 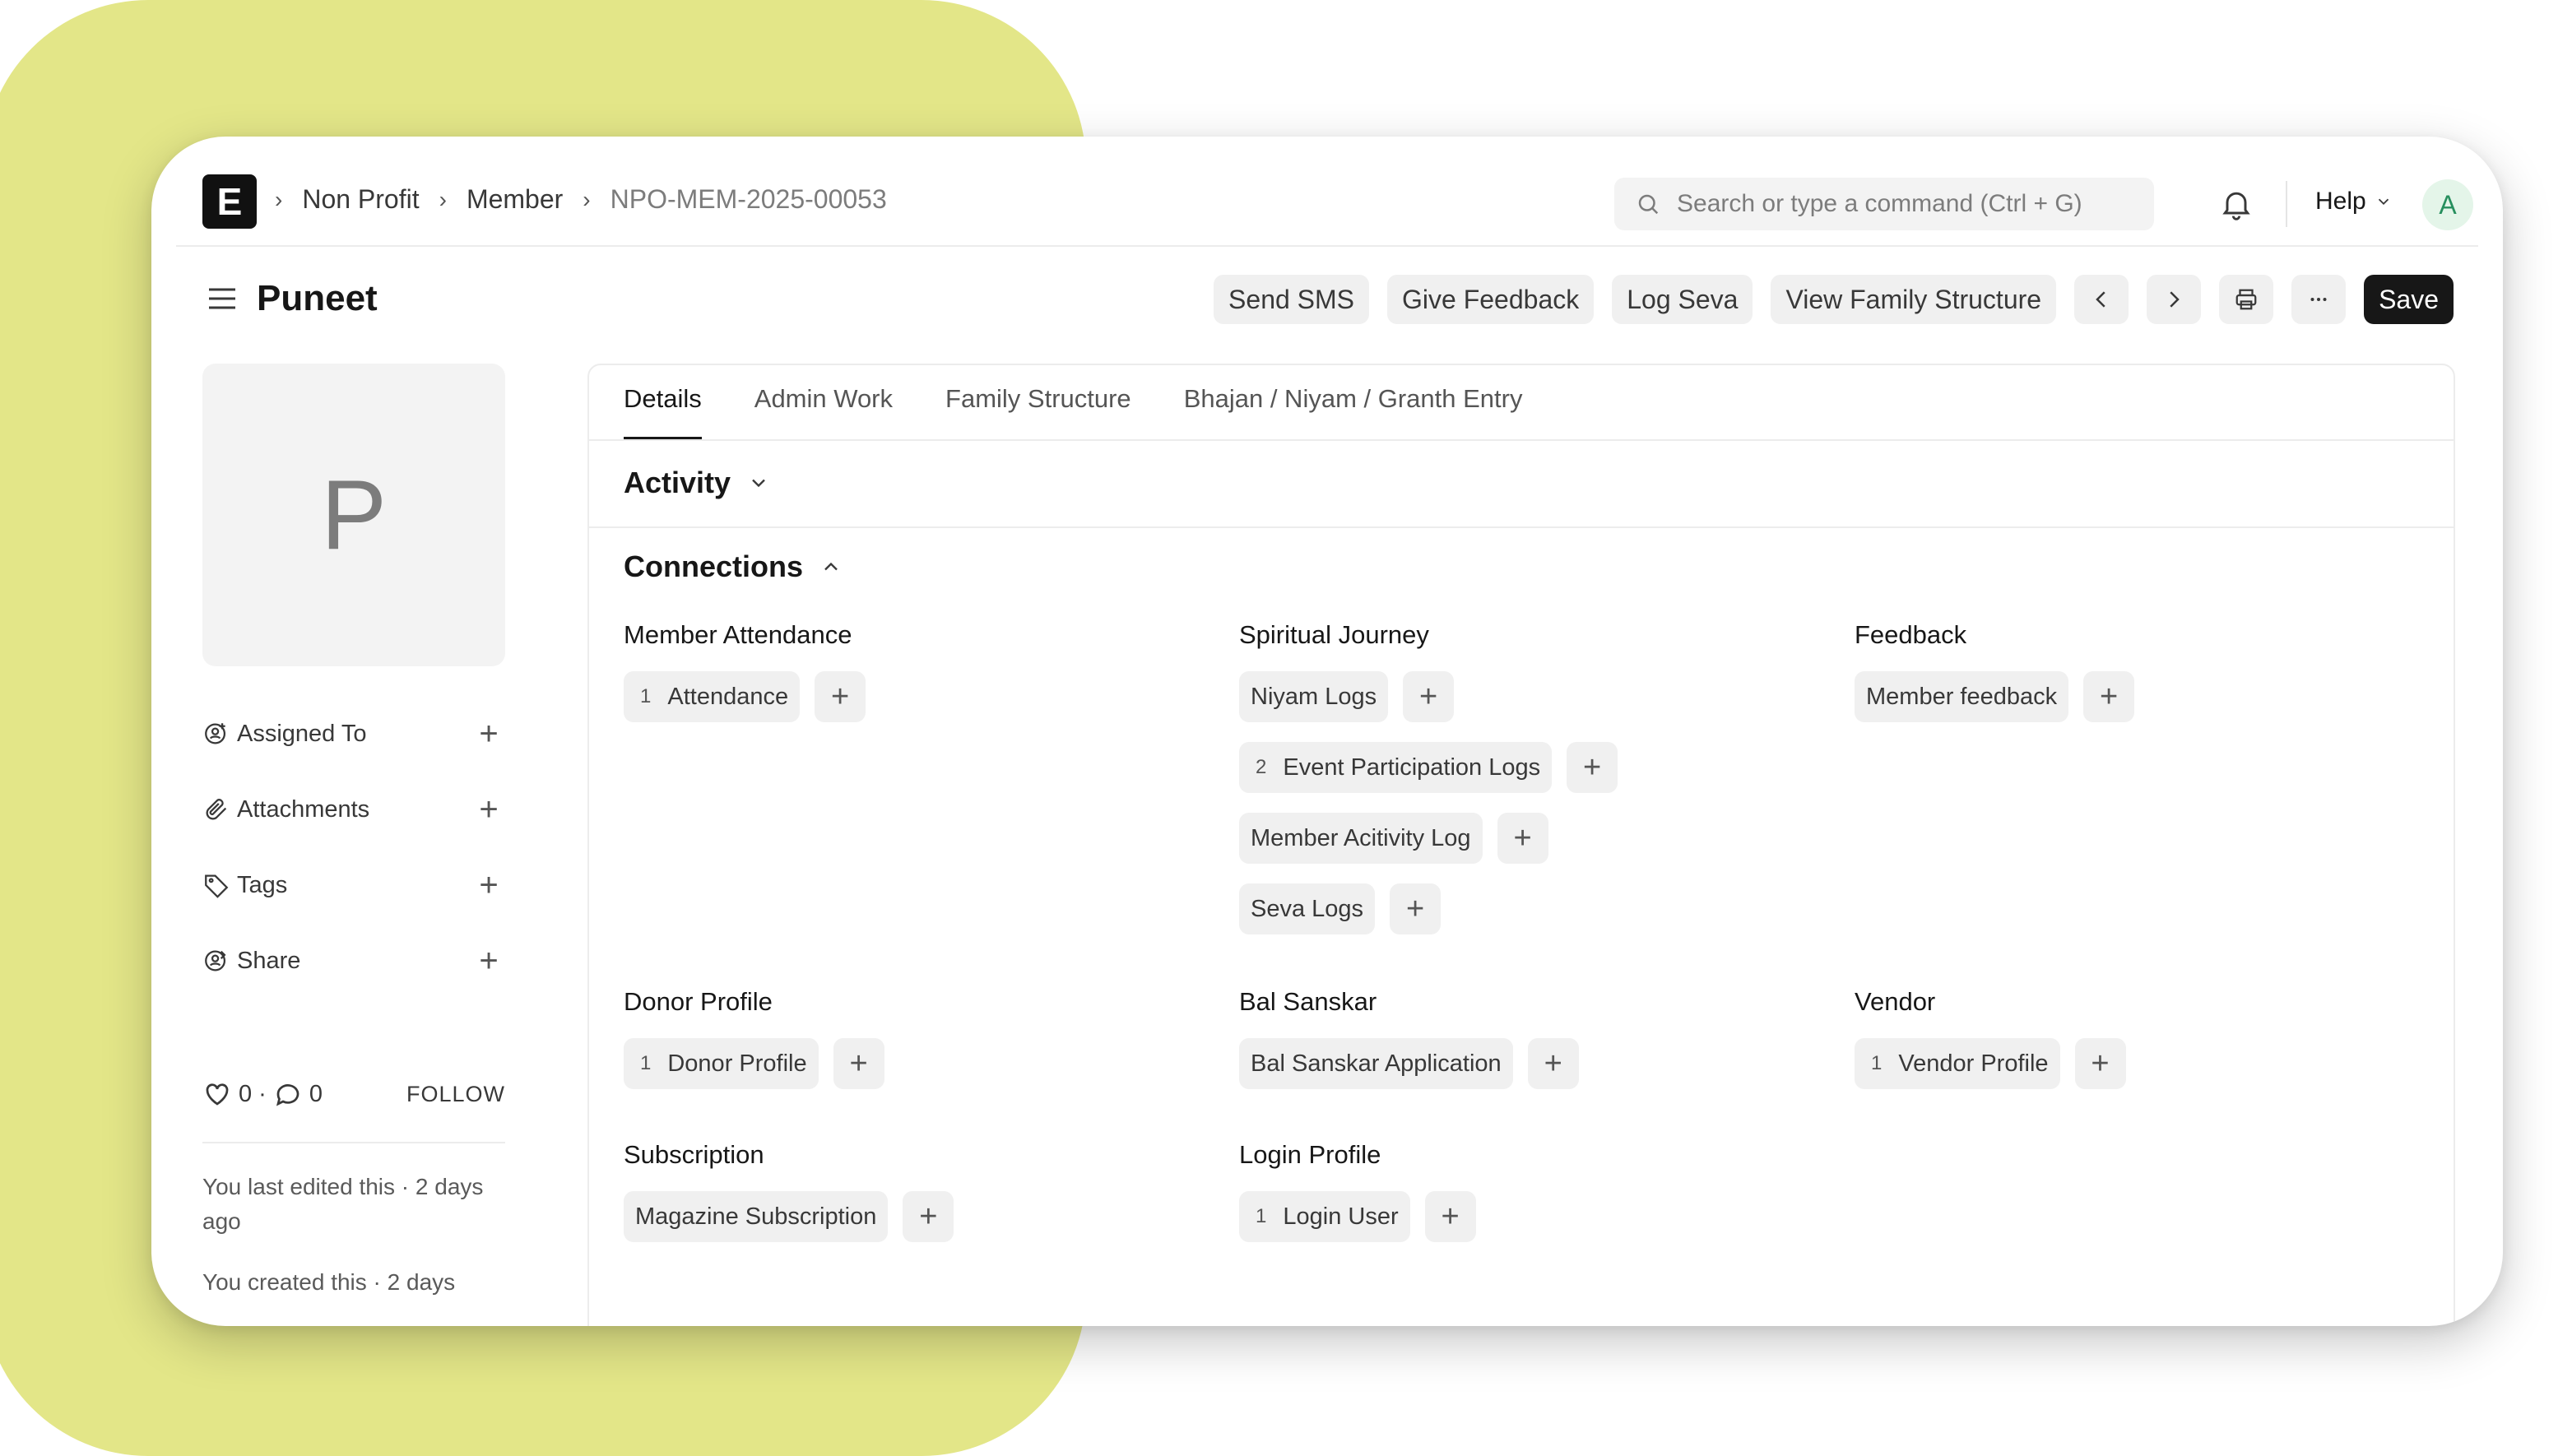 I want to click on add-event-participation-log-button: +, so click(x=1592, y=767).